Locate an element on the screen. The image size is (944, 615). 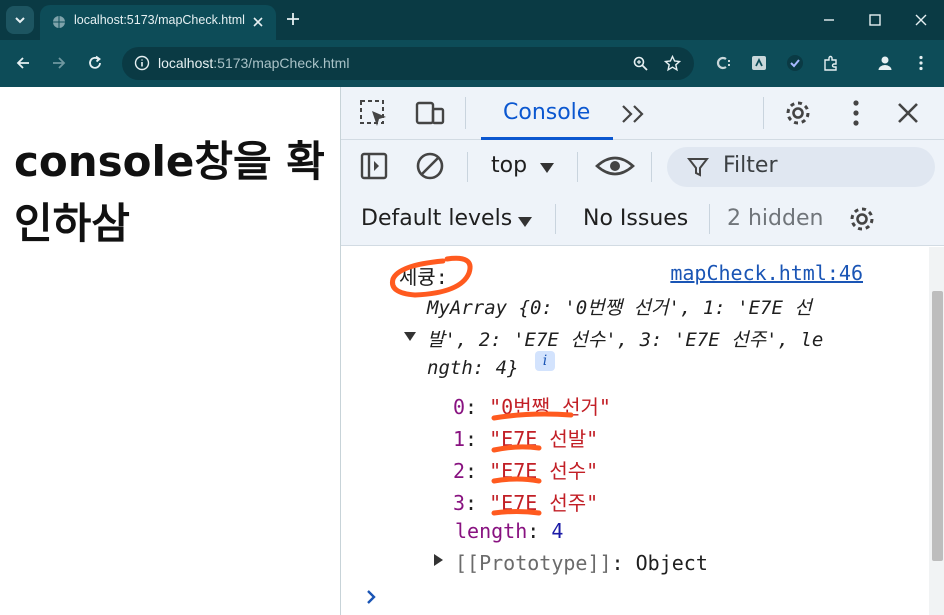
tab-title: localhost:5173/mapCheck.html is located at coordinates (159, 20).